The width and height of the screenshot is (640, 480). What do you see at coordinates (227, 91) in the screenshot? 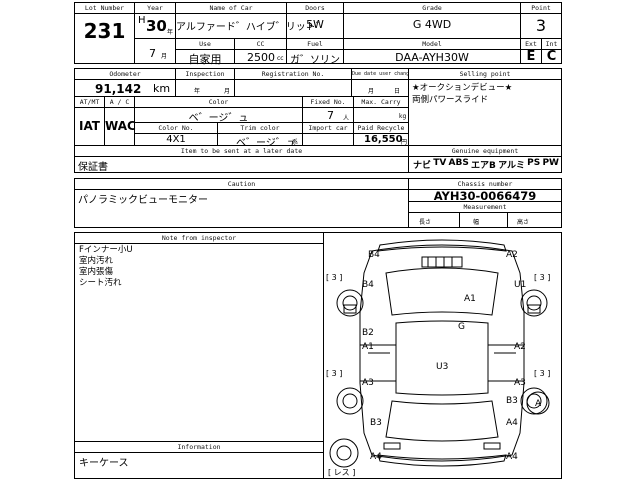
I see `inspection-month-suffix: 月` at bounding box center [227, 91].